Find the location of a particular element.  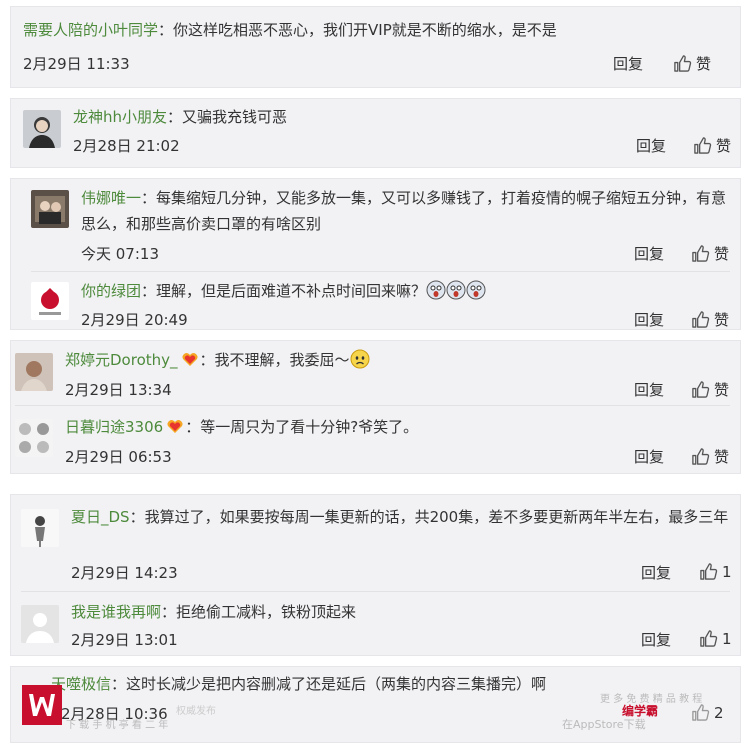

like-count: 2 is located at coordinates (719, 713).